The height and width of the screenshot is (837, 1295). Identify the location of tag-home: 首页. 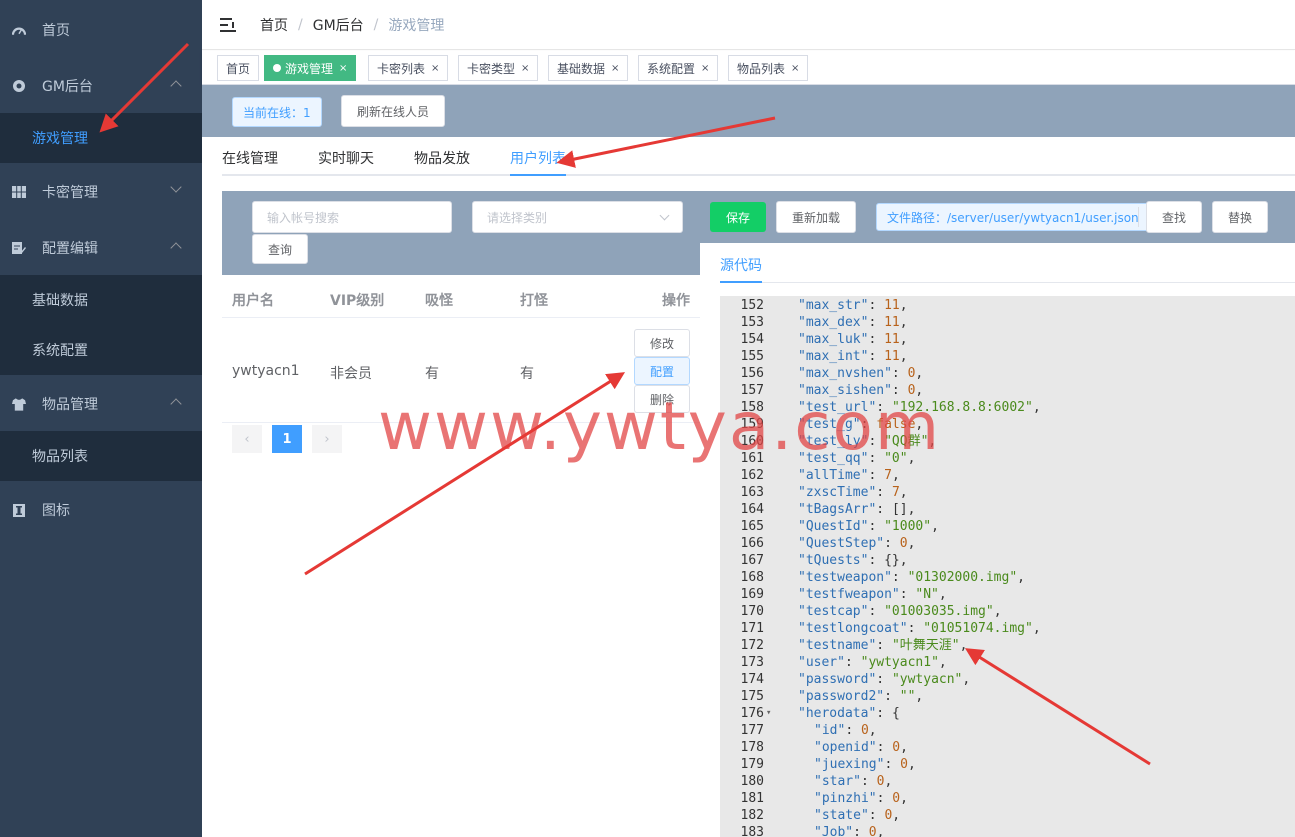
(238, 68).